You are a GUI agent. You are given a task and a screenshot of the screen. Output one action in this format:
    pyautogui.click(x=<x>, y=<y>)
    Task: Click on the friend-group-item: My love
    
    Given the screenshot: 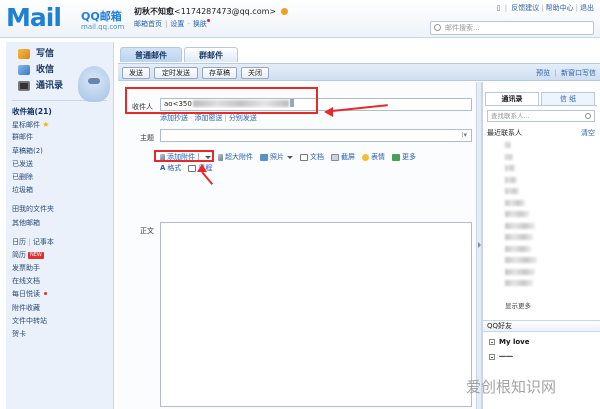 What is the action you would take?
    pyautogui.click(x=509, y=342)
    